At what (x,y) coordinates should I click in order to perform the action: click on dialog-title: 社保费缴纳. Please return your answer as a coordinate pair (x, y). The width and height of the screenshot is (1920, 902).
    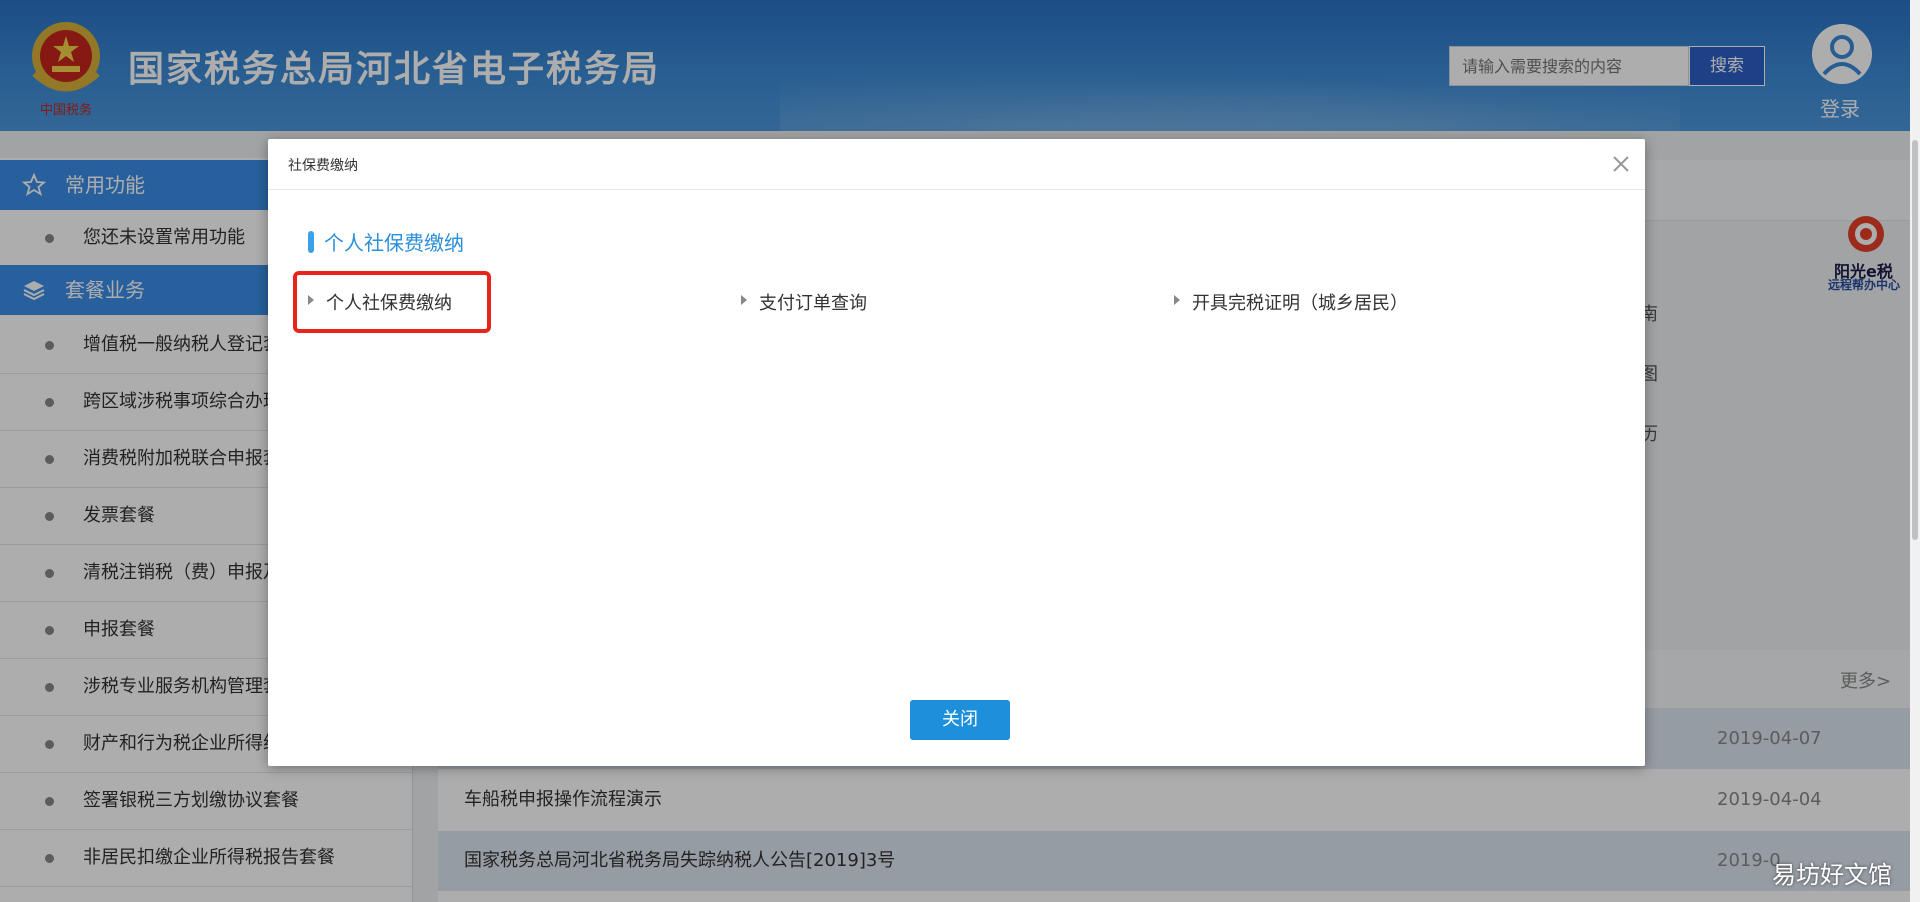
    Looking at the image, I should click on (323, 166).